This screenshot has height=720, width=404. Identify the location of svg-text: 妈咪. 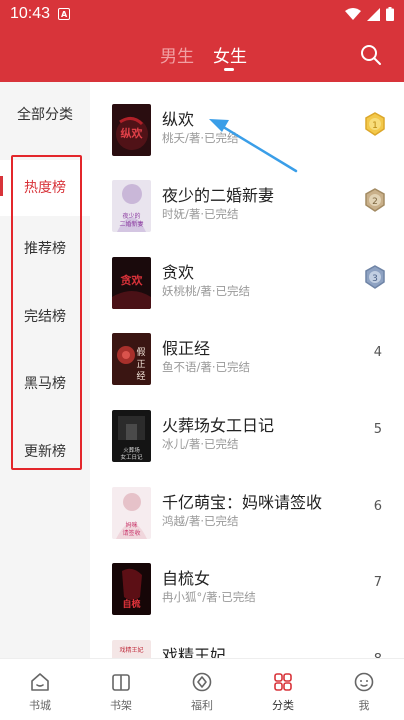
(131, 525).